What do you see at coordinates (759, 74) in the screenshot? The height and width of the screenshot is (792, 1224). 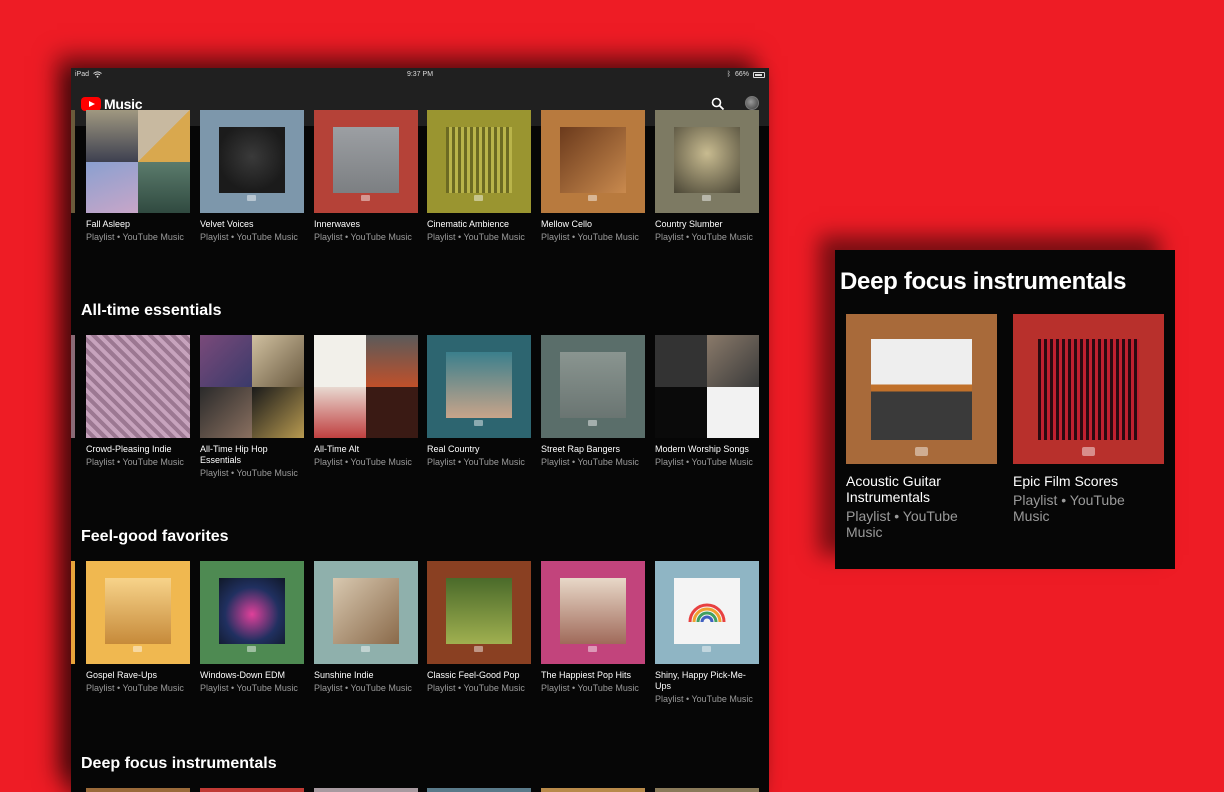 I see `battery-icon` at bounding box center [759, 74].